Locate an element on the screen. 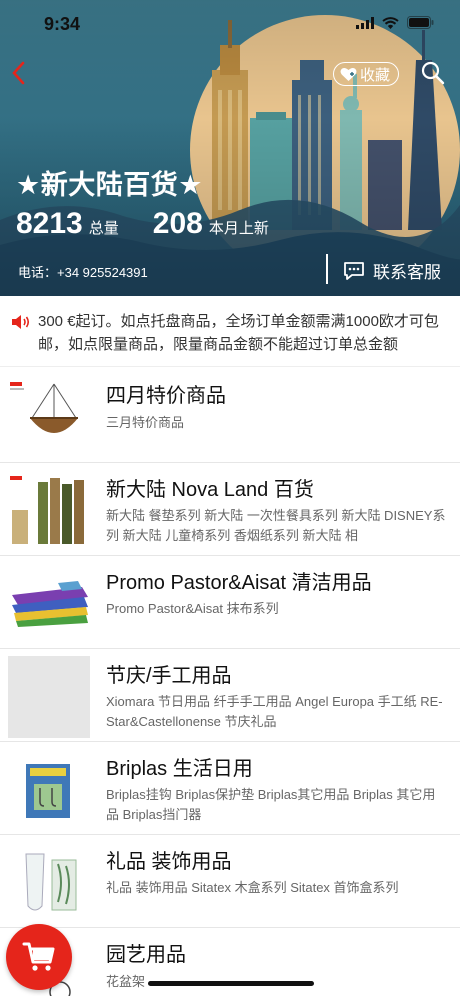 The height and width of the screenshot is (996, 460). new-label: 本月上新 is located at coordinates (238, 228).